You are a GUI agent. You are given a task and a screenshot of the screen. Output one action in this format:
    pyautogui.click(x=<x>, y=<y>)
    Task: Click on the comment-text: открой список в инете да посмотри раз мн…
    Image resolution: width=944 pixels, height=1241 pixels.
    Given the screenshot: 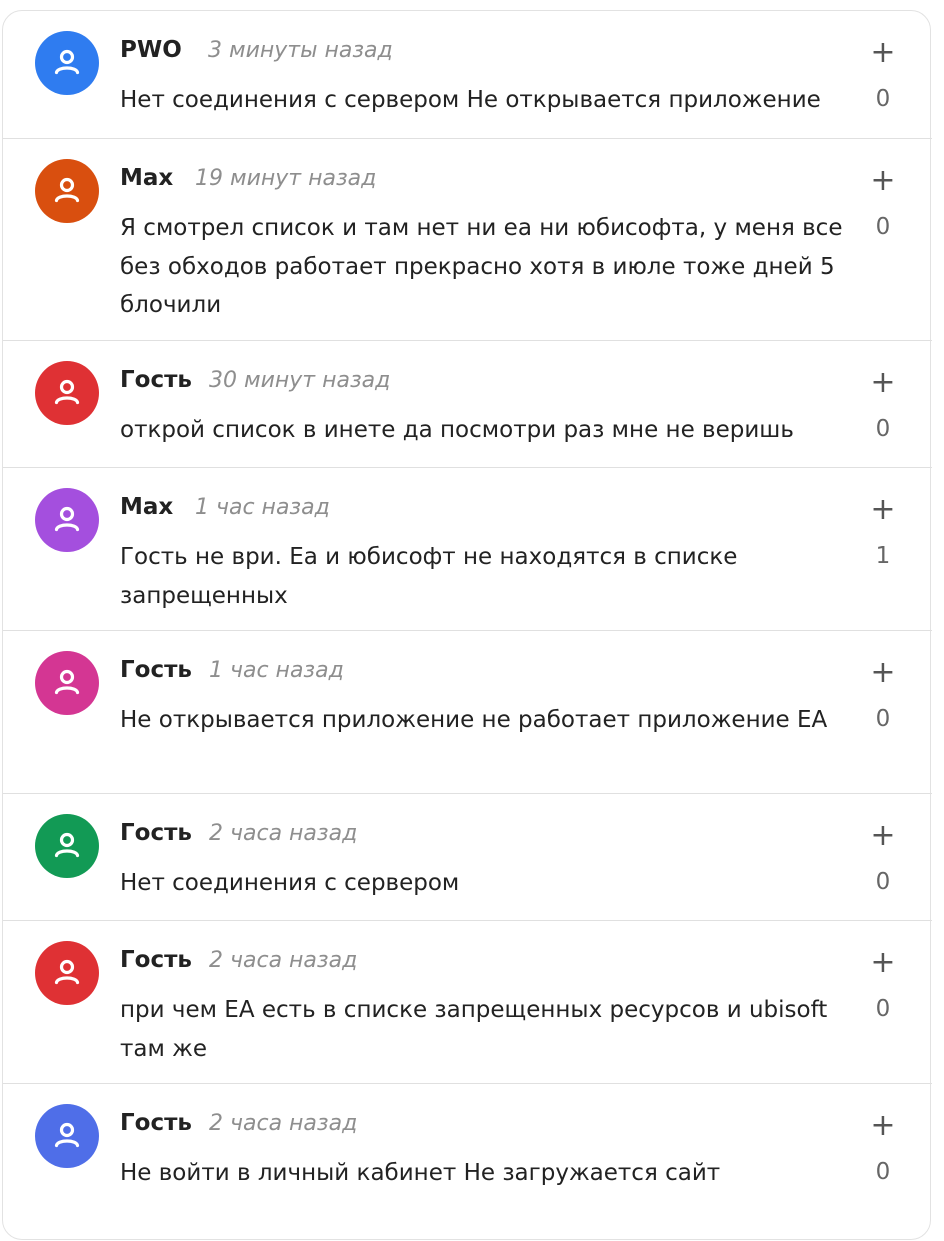 What is the action you would take?
    pyautogui.click(x=457, y=430)
    